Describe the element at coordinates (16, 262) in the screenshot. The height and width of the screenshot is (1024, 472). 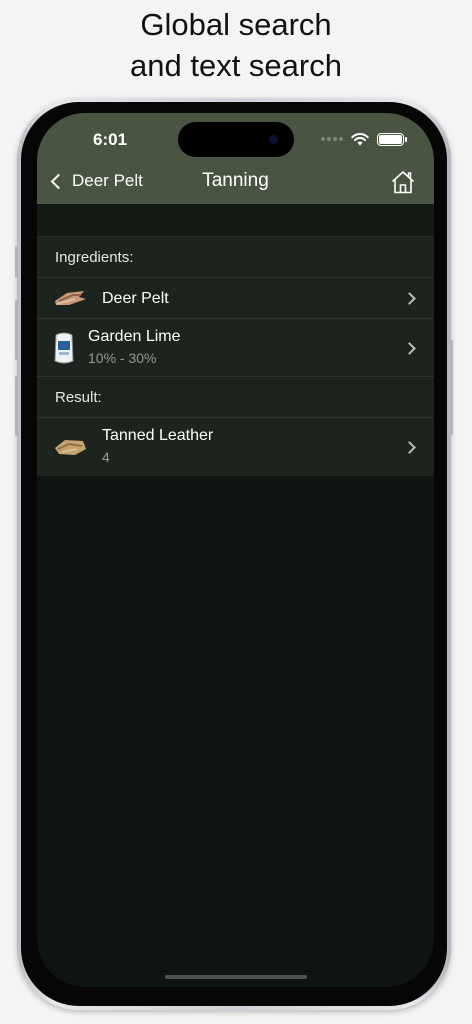
I see `action-button` at that location.